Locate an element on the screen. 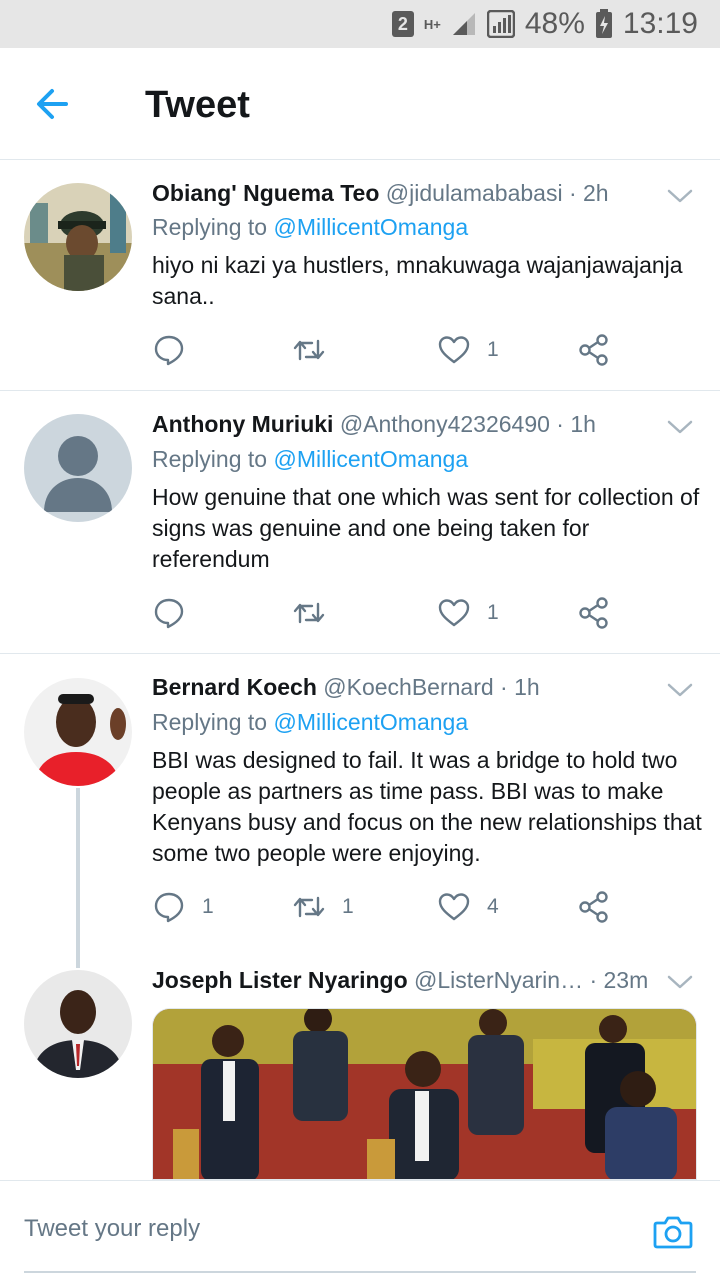 The height and width of the screenshot is (1280, 720). signal-icon is located at coordinates (463, 24).